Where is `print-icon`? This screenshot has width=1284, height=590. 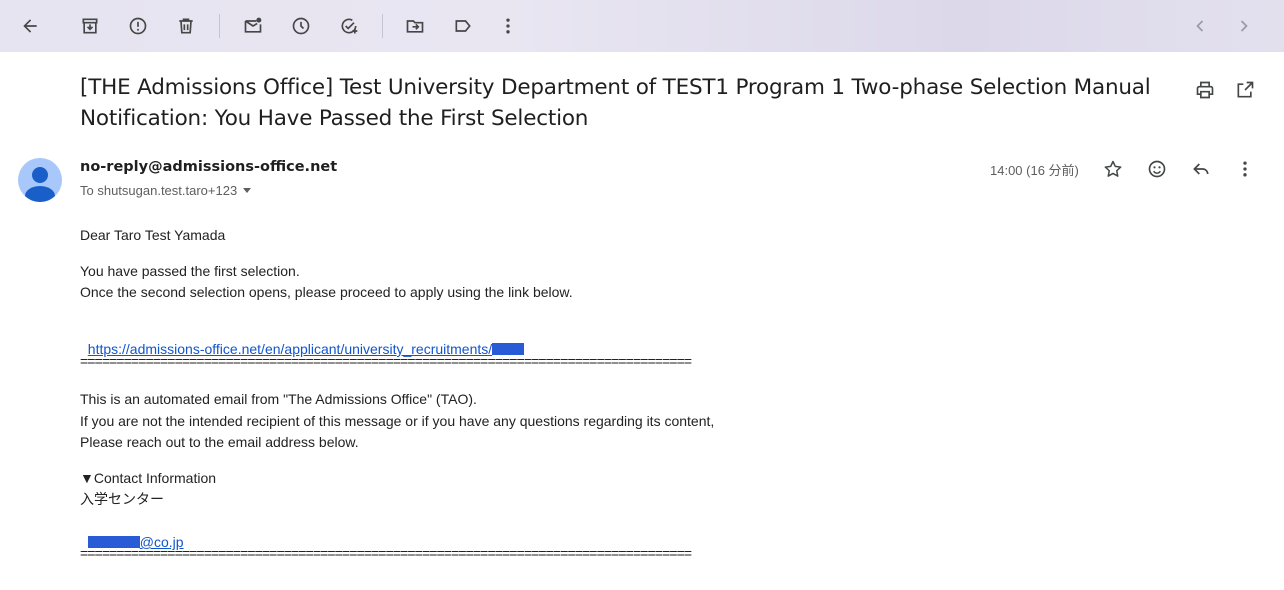 print-icon is located at coordinates (1205, 90).